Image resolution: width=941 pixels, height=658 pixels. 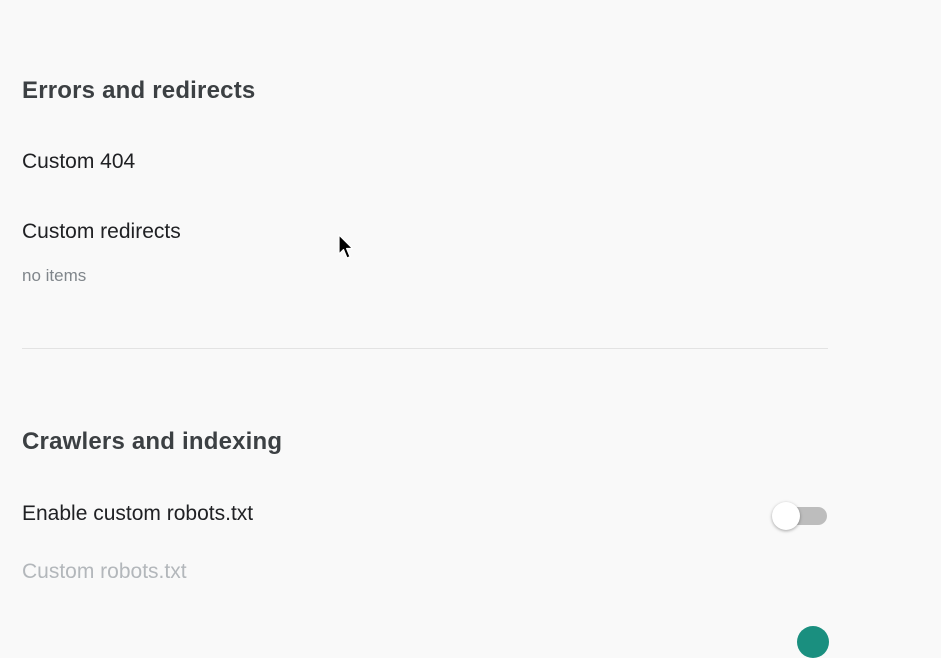 I want to click on custom-robots-setting: Custom robots.txt, so click(x=104, y=571).